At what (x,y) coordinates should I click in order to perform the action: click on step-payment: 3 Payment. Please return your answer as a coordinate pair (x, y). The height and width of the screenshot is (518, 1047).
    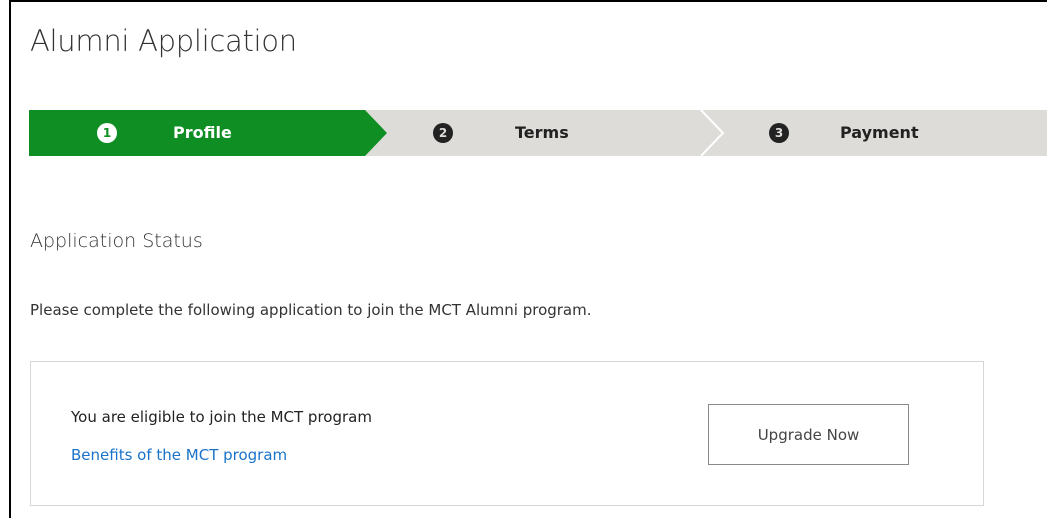
    Looking at the image, I should click on (874, 133).